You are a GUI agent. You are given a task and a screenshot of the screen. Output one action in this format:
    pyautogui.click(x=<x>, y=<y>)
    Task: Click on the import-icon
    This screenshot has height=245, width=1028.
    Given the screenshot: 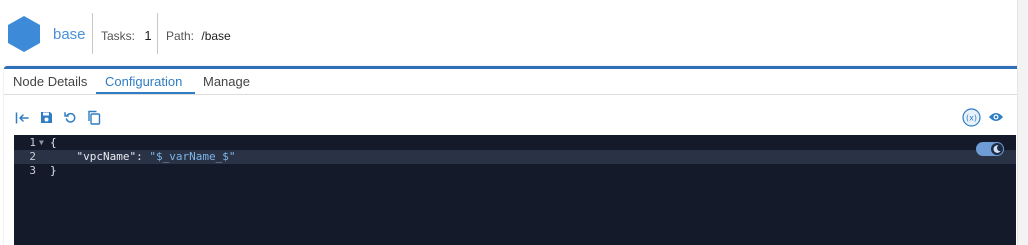 What is the action you would take?
    pyautogui.click(x=22, y=118)
    